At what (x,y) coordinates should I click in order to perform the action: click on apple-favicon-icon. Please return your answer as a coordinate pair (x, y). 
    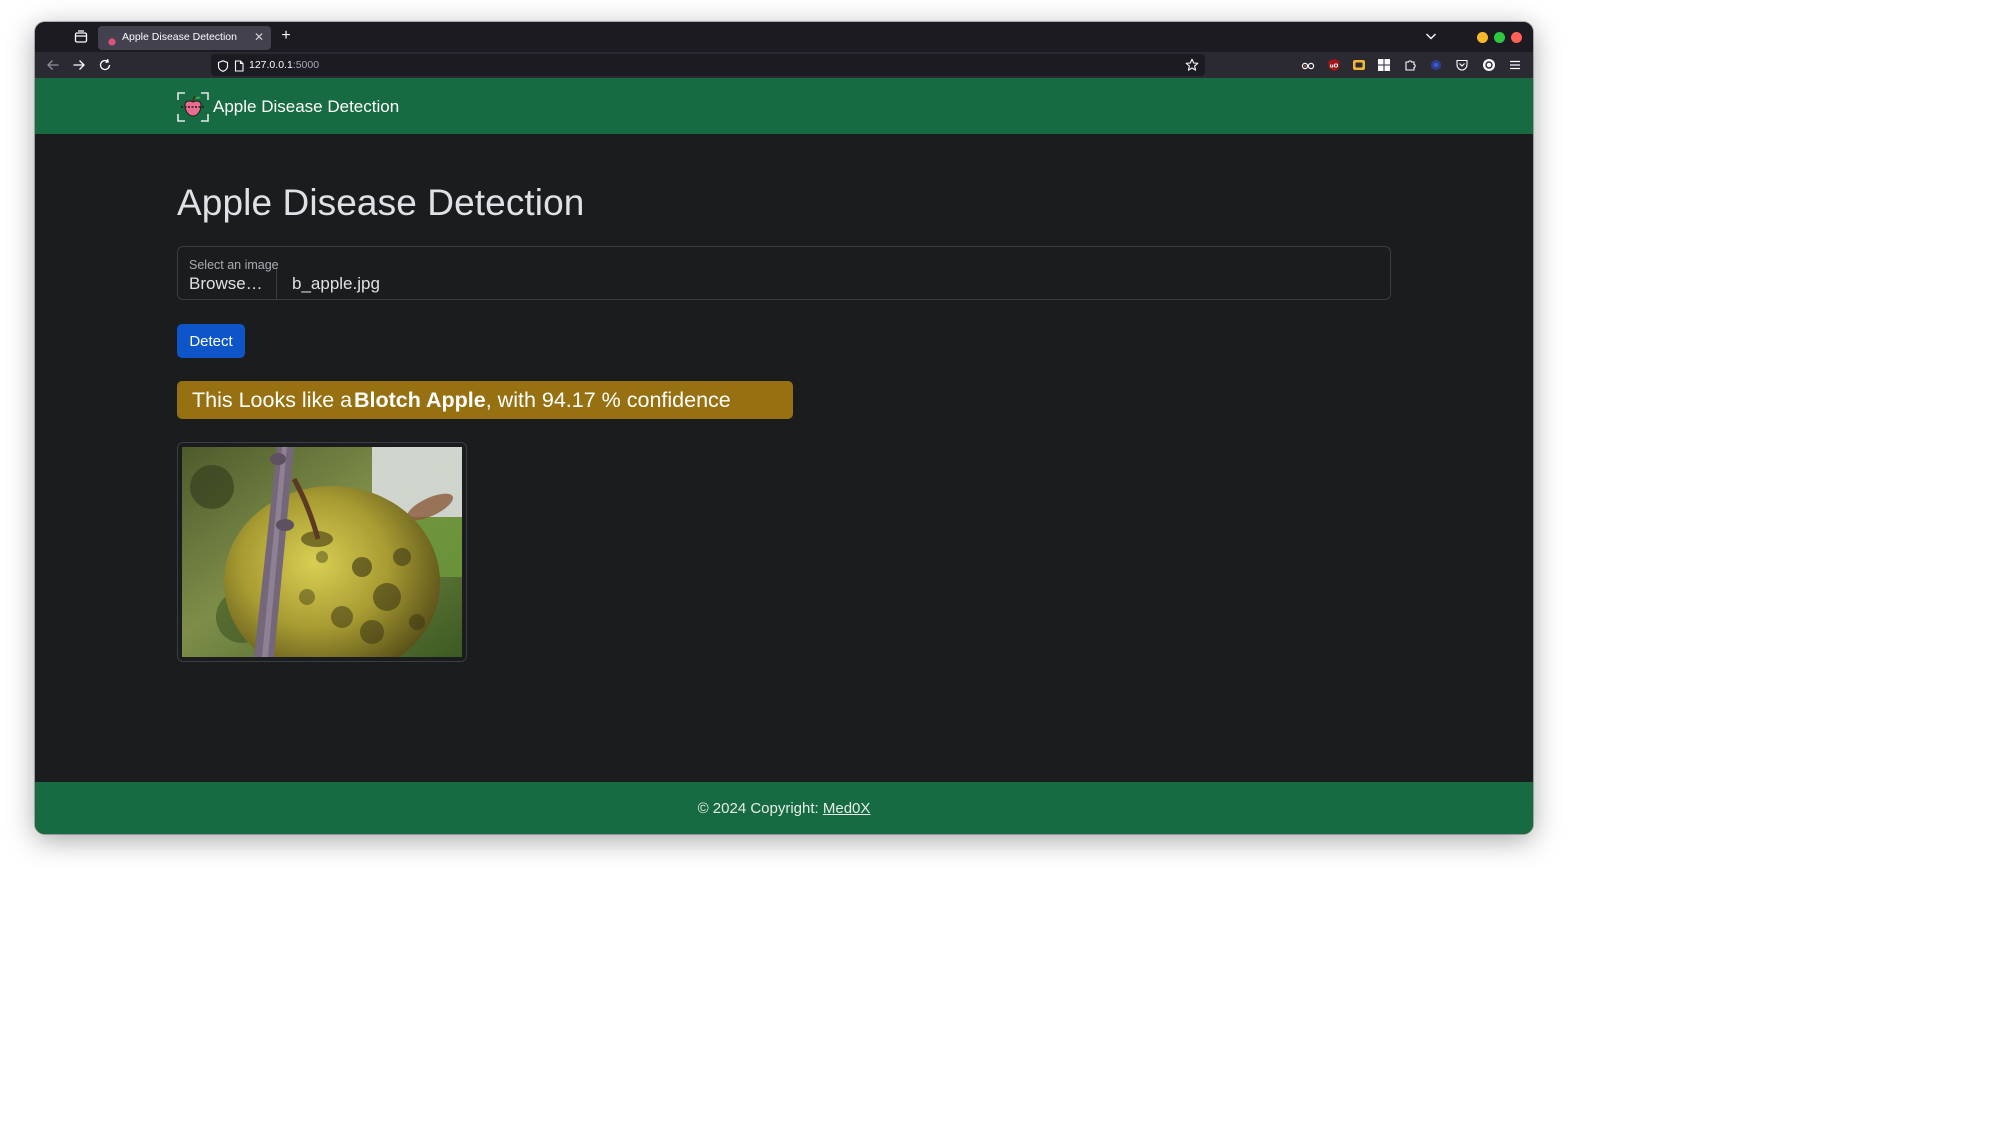
    Looking at the image, I should click on (112, 39).